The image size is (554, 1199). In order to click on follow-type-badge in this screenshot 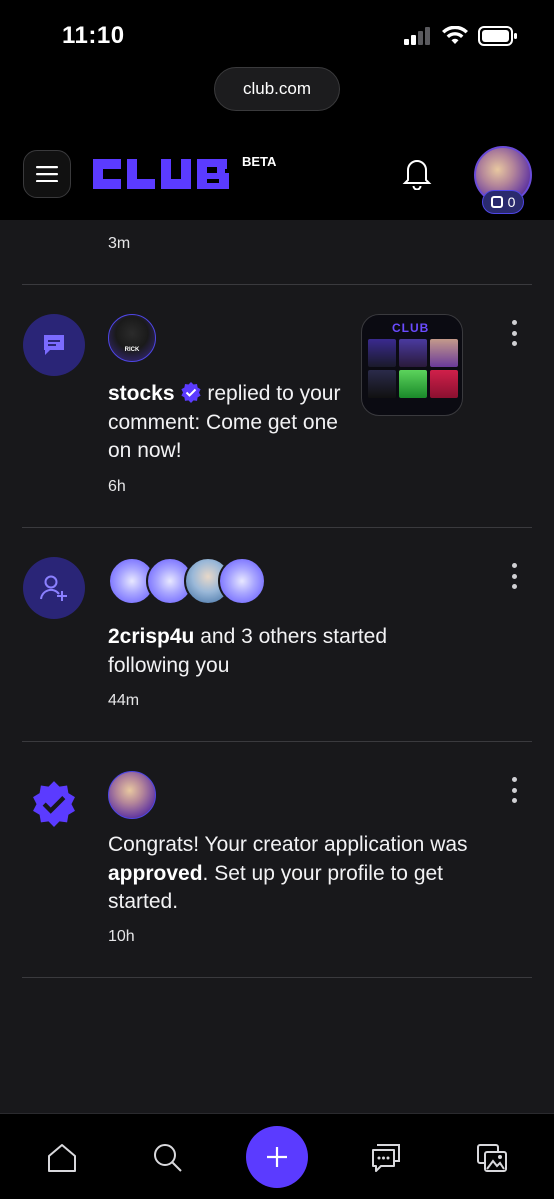, I will do `click(54, 588)`.